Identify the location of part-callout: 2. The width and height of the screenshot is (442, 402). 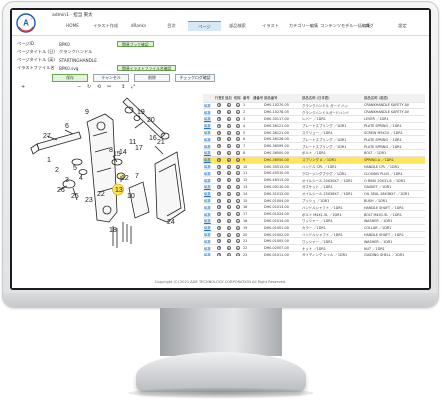
(57, 170).